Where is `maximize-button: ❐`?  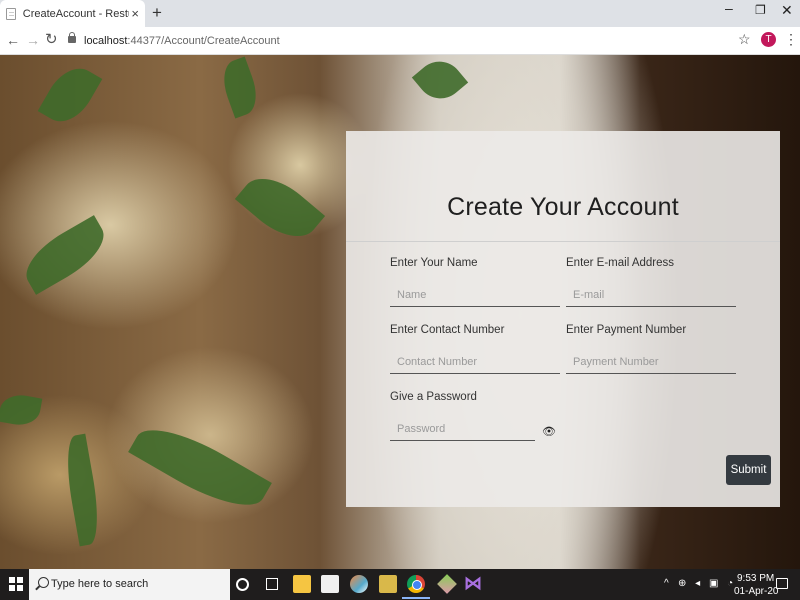
maximize-button: ❐ is located at coordinates (760, 10).